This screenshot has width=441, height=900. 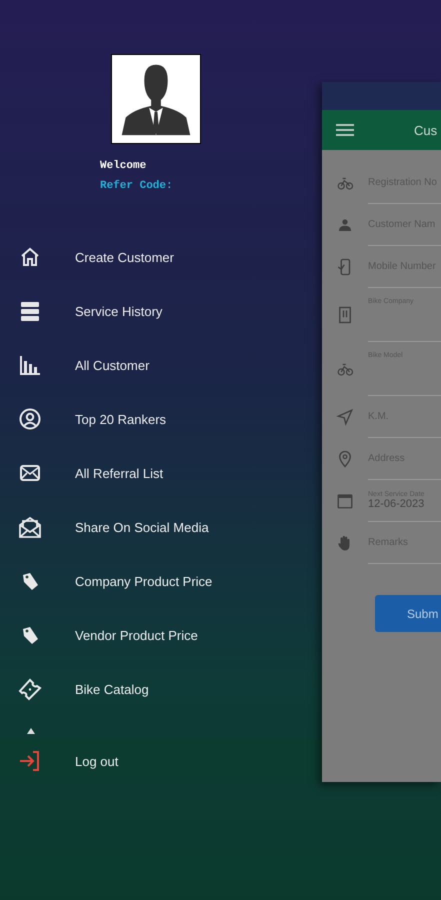 What do you see at coordinates (408, 613) in the screenshot?
I see `submit-button: Subm` at bounding box center [408, 613].